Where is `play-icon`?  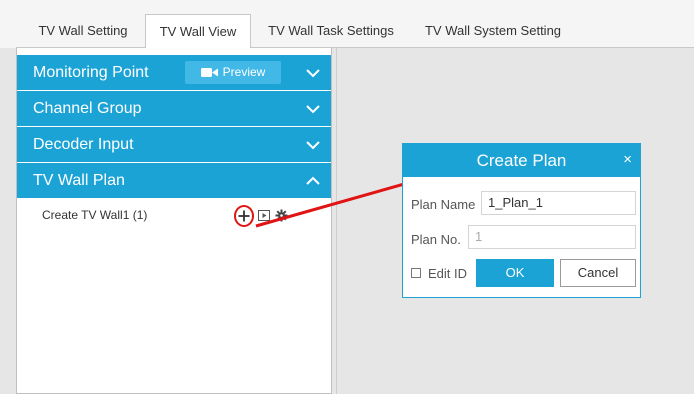 play-icon is located at coordinates (264, 215).